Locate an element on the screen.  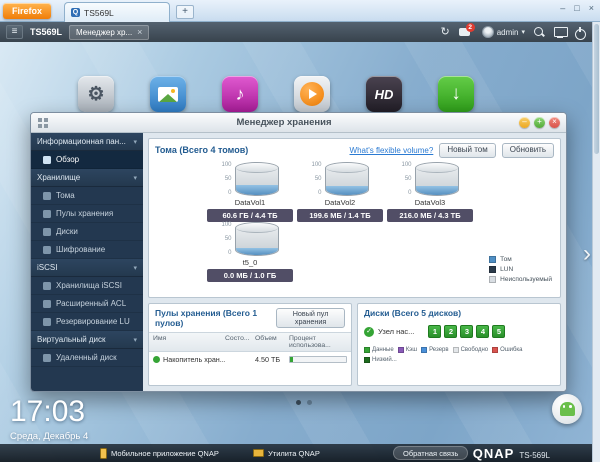
disk-slot-4: 4 is located at coordinates (483, 331).